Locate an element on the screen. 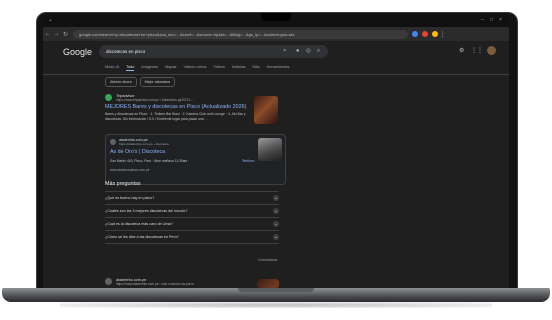  laptop-shadow is located at coordinates (276, 305).